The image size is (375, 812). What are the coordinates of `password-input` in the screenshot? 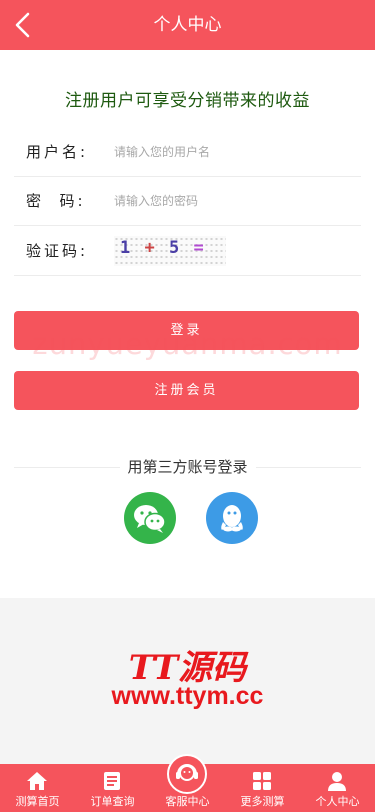 It's located at (229, 201).